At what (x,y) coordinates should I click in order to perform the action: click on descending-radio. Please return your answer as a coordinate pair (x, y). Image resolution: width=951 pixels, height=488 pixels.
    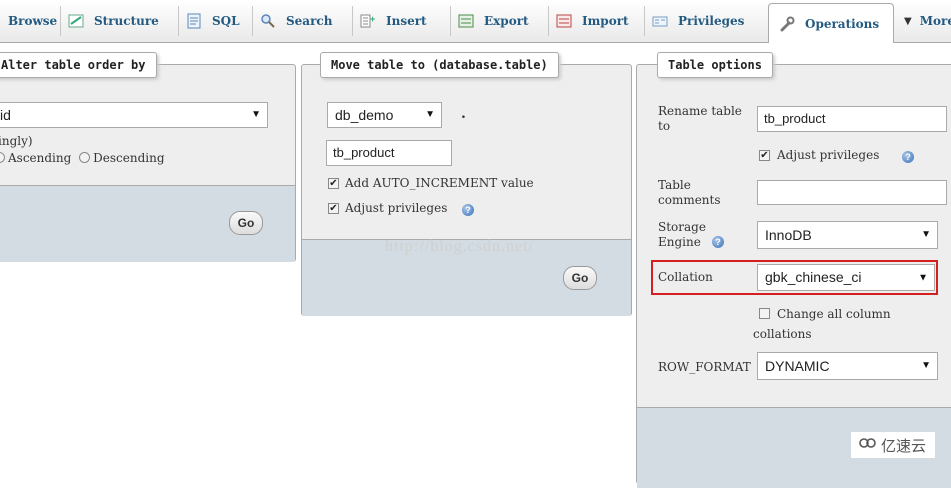
    Looking at the image, I should click on (85, 157).